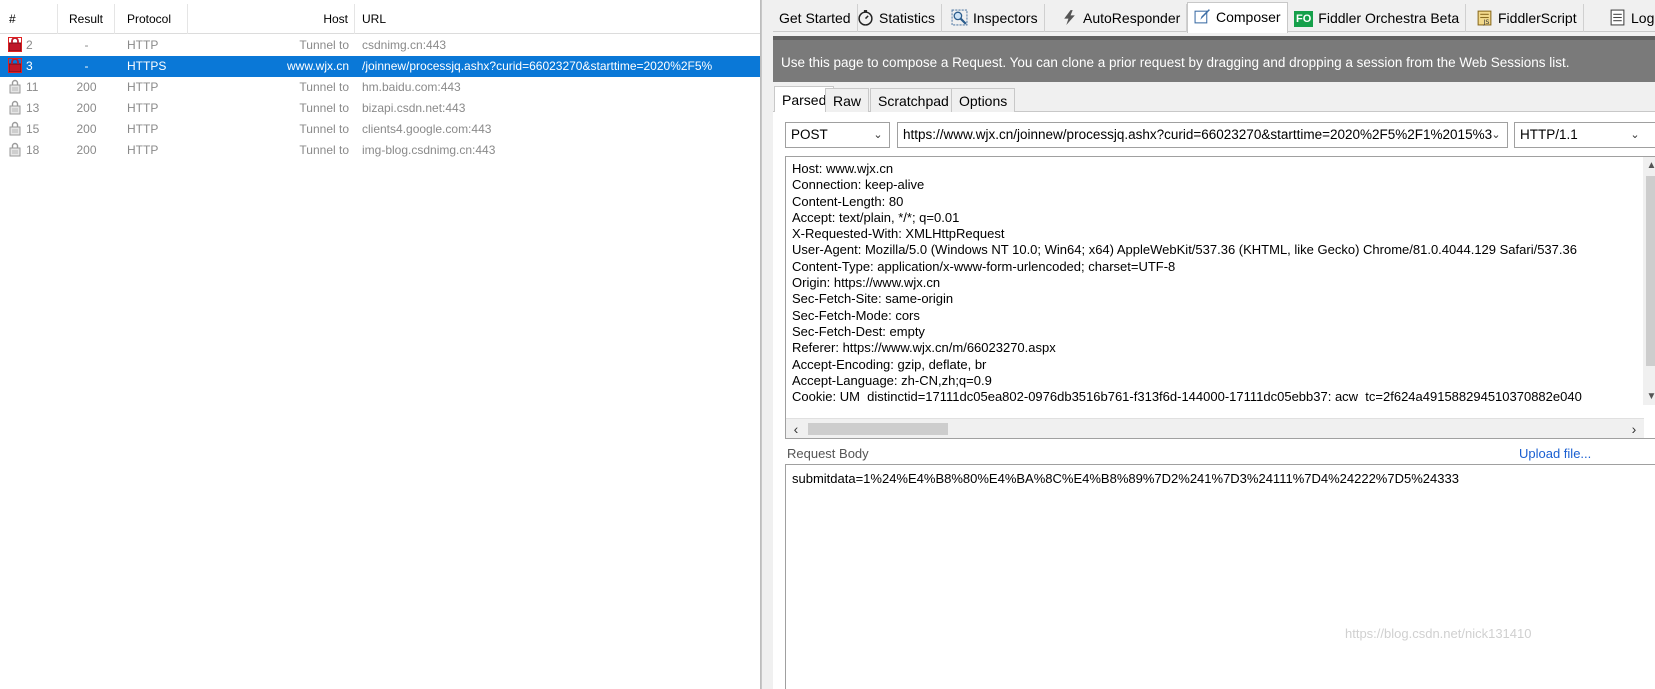  I want to click on session-url: img-blog.csdnimg.cn:443, so click(429, 150).